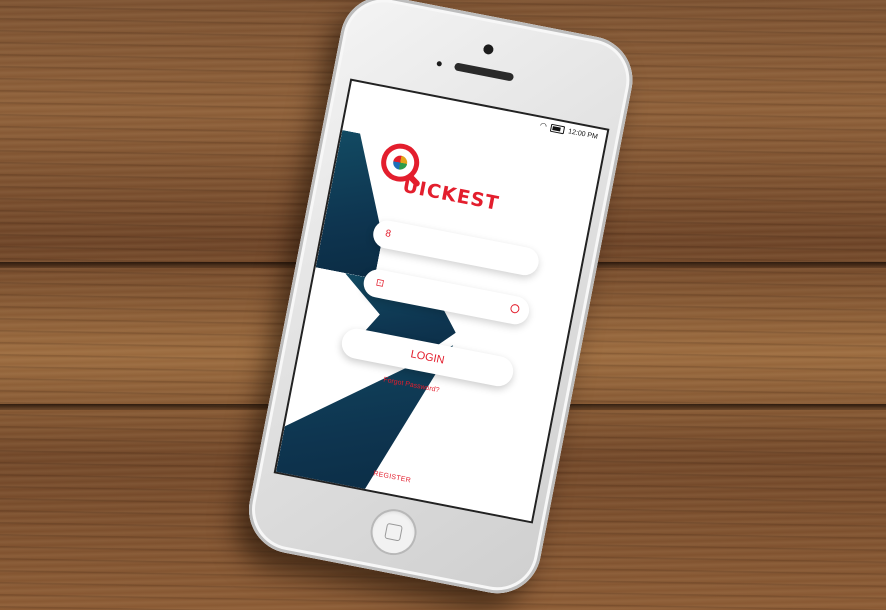 The height and width of the screenshot is (610, 886). What do you see at coordinates (392, 477) in the screenshot?
I see `register-link: REGISTER` at bounding box center [392, 477].